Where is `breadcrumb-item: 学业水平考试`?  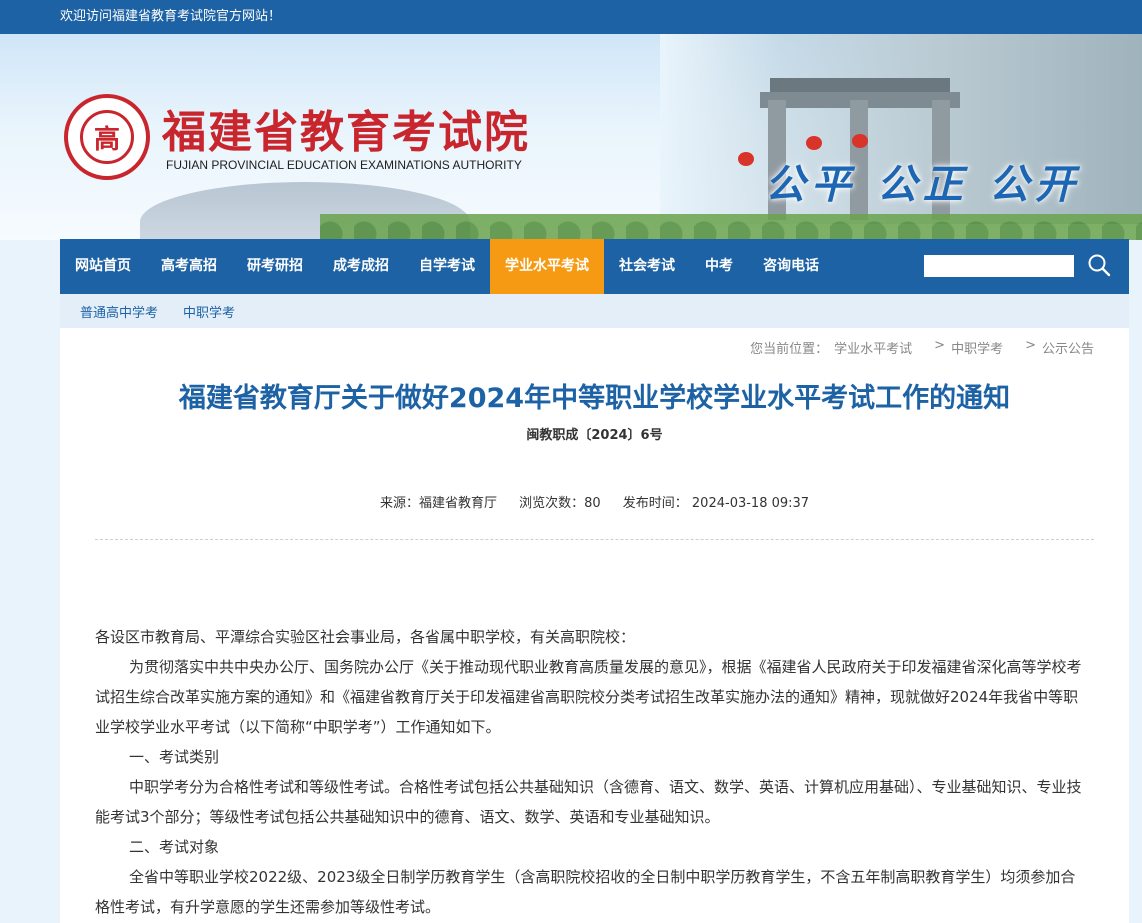 breadcrumb-item: 学业水平考试 is located at coordinates (873, 347).